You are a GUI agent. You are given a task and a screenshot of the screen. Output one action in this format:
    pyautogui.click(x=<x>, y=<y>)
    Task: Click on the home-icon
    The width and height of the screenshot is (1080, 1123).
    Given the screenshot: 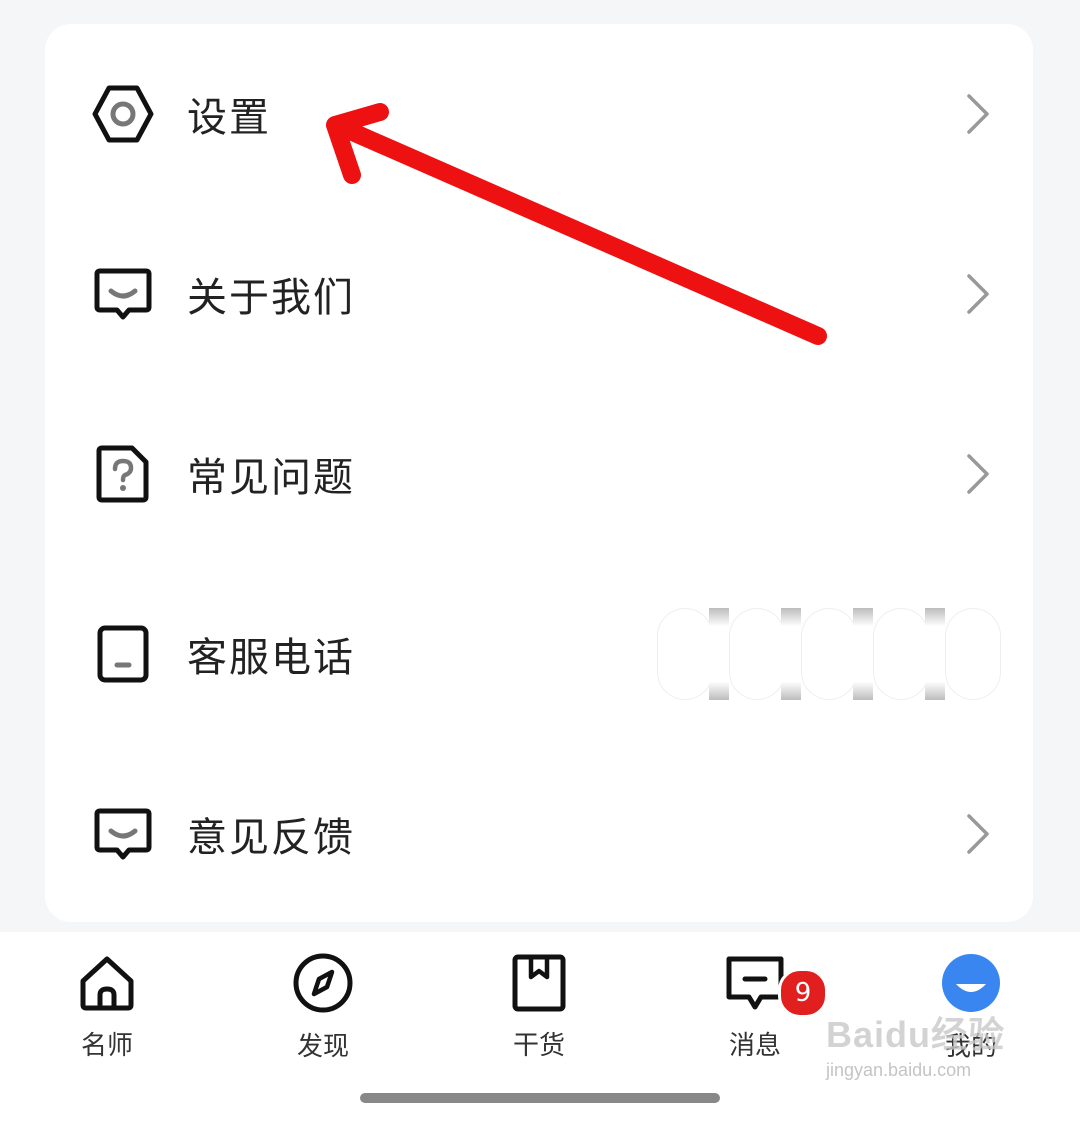 What is the action you would take?
    pyautogui.click(x=107, y=982)
    